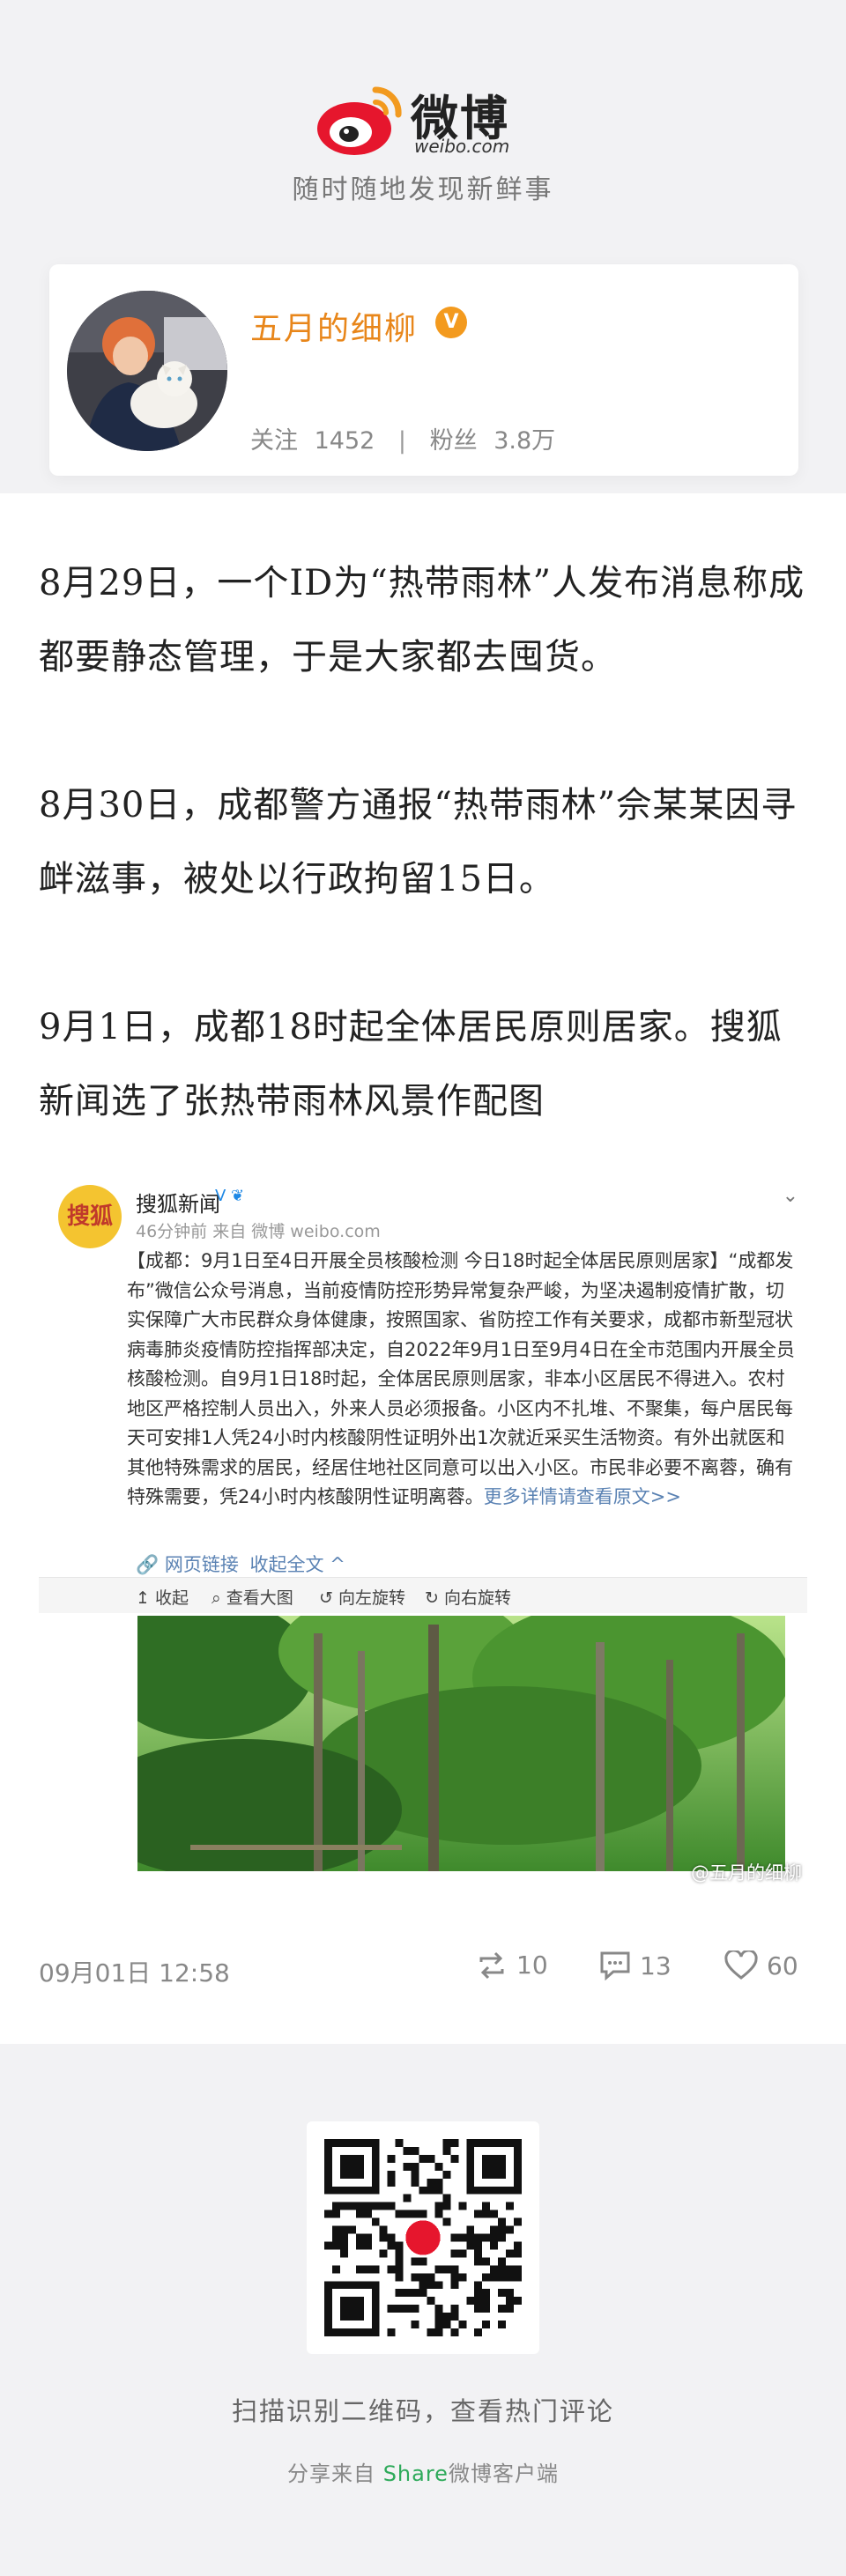 This screenshot has width=846, height=2576. Describe the element at coordinates (741, 1966) in the screenshot. I see `heart-icon` at that location.